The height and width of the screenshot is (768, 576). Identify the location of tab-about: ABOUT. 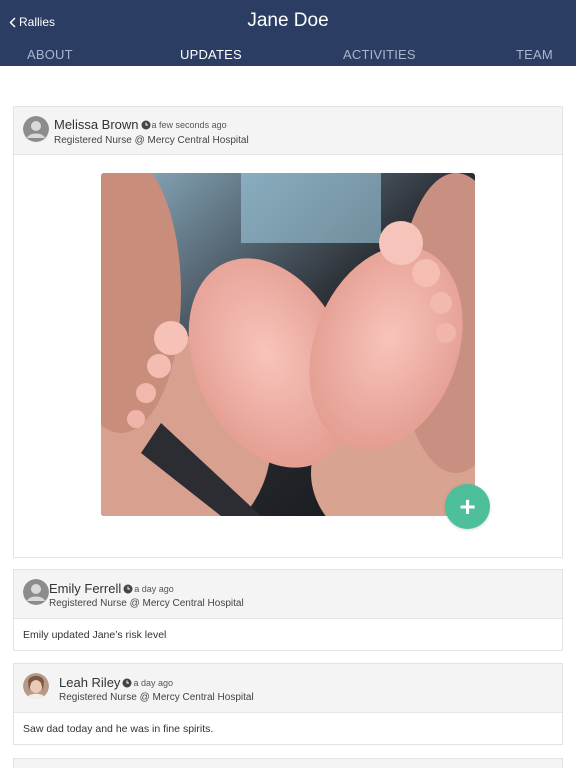
(50, 54).